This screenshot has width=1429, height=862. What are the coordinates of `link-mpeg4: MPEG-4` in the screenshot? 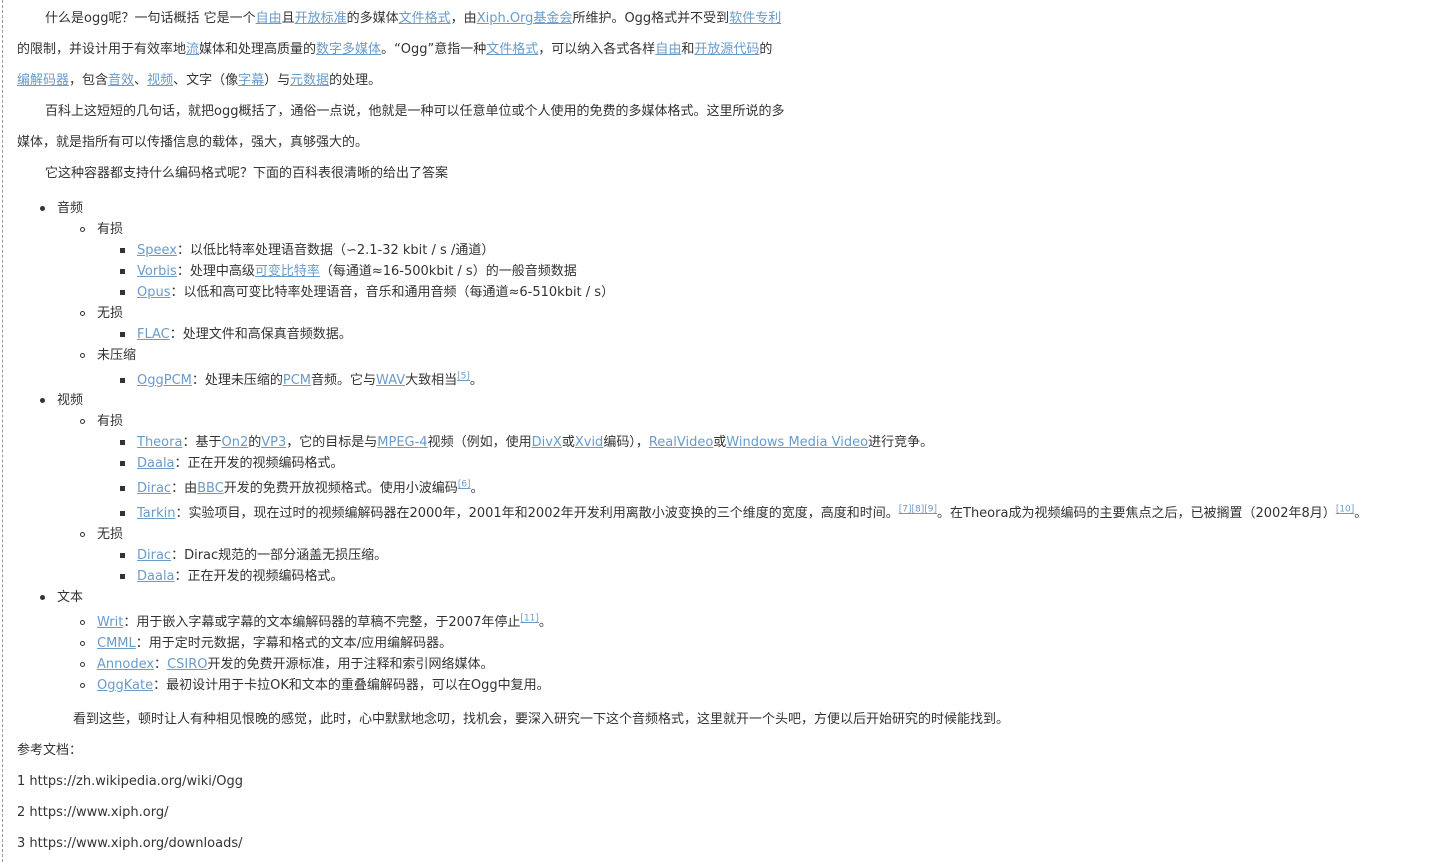 It's located at (402, 442).